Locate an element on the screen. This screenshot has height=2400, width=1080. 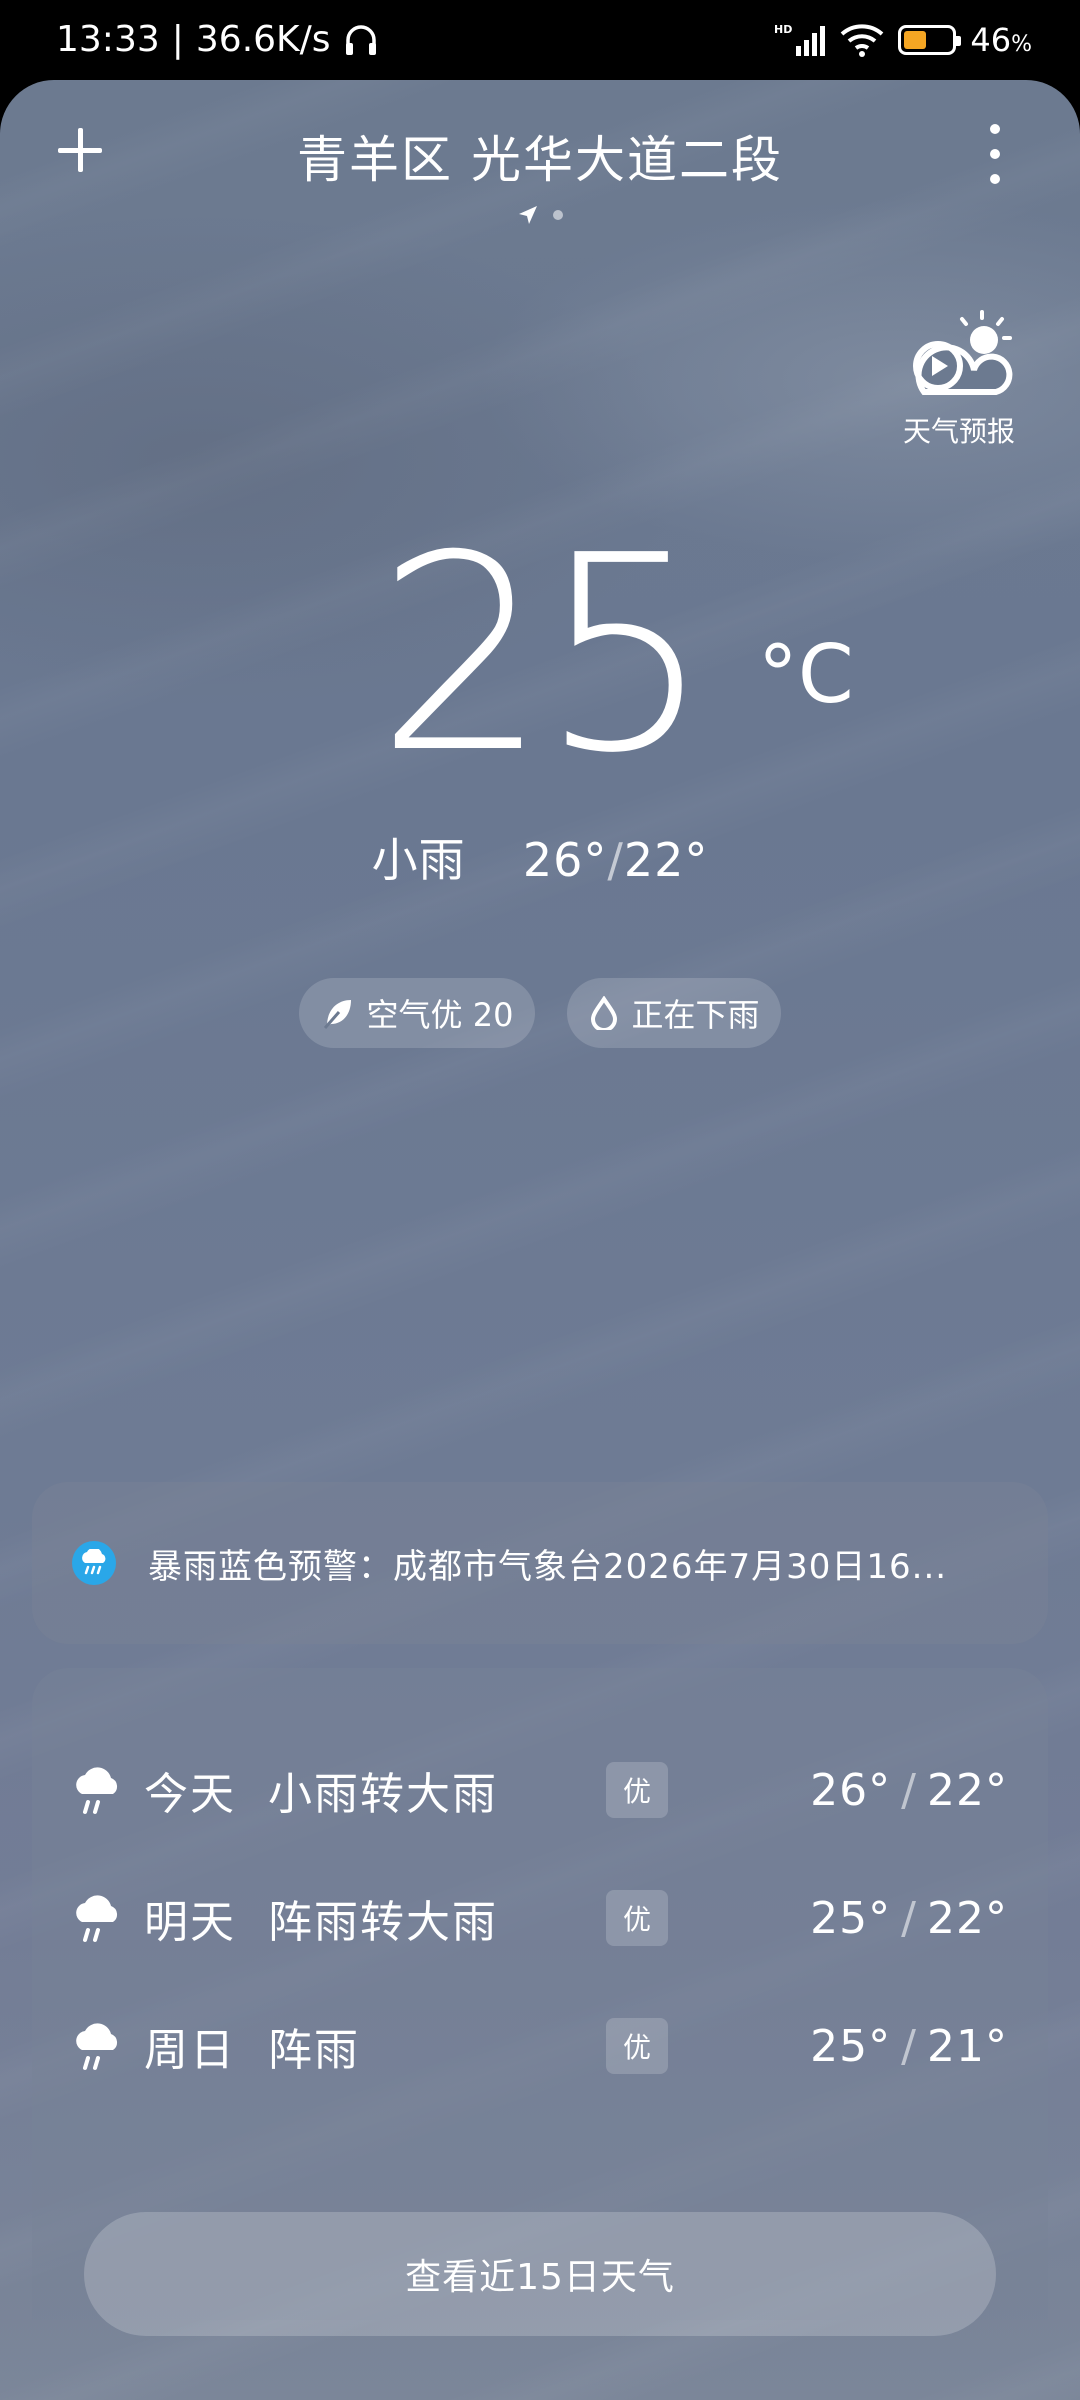
page-dot is located at coordinates (558, 215).